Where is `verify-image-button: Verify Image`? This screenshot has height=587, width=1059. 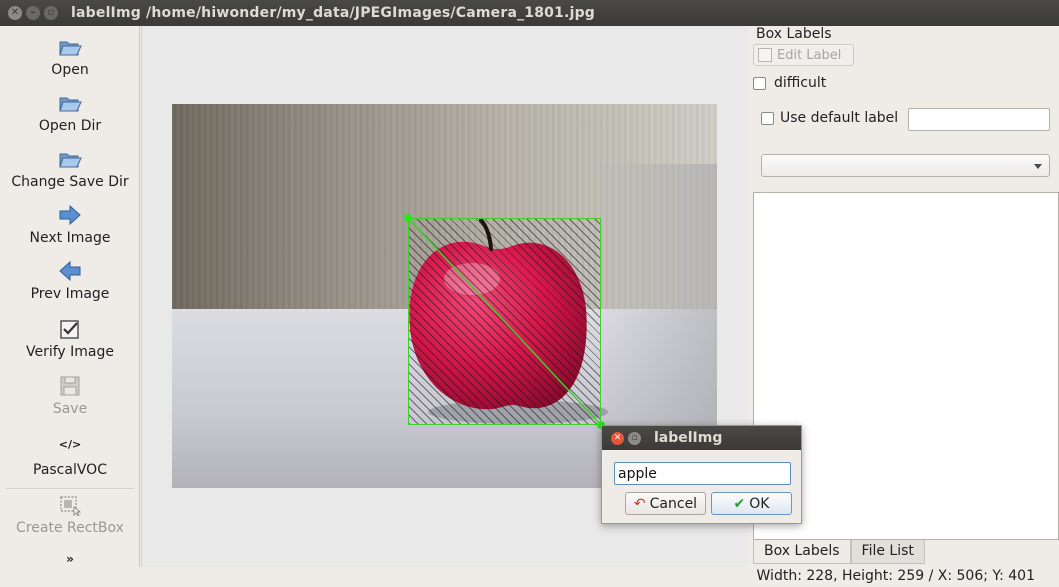 verify-image-button: Verify Image is located at coordinates (70, 339).